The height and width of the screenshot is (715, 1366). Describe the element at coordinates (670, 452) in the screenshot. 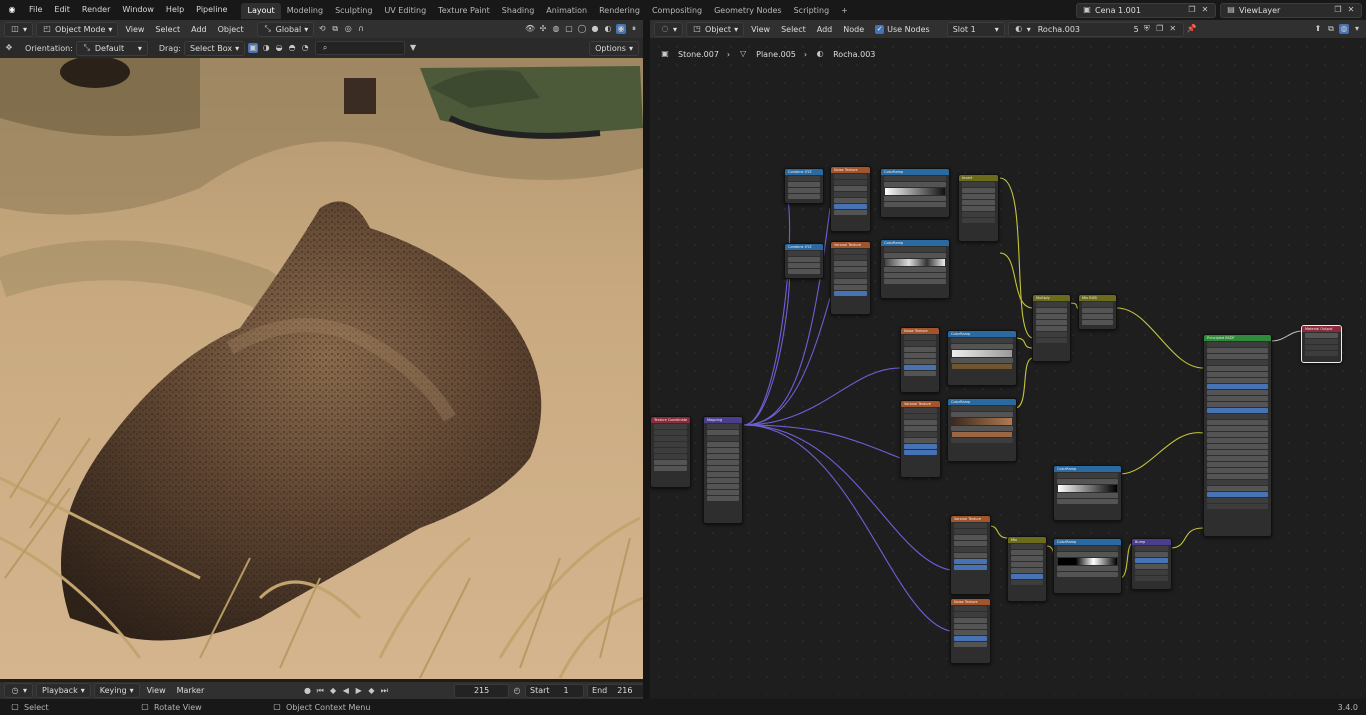

I see `node-texture-coordinate: Texture Coordinate` at that location.